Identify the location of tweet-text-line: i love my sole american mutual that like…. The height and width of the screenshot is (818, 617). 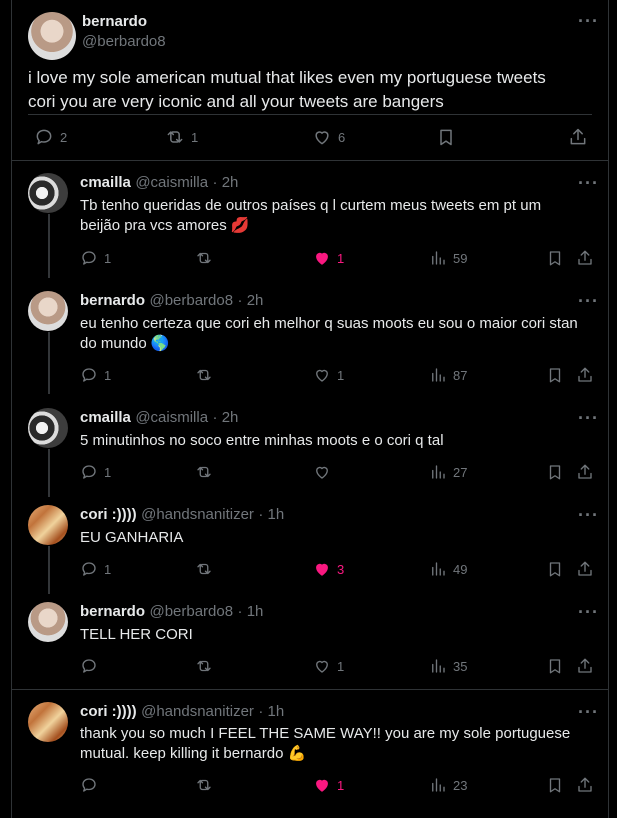
(287, 77).